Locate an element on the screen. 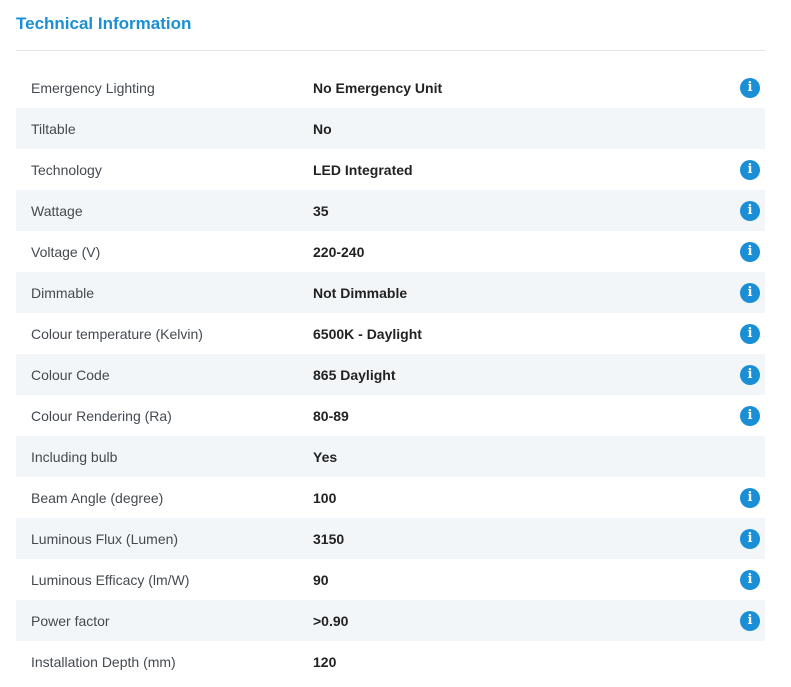 Image resolution: width=791 pixels, height=687 pixels. spec-value: 865 Daylight is located at coordinates (354, 374).